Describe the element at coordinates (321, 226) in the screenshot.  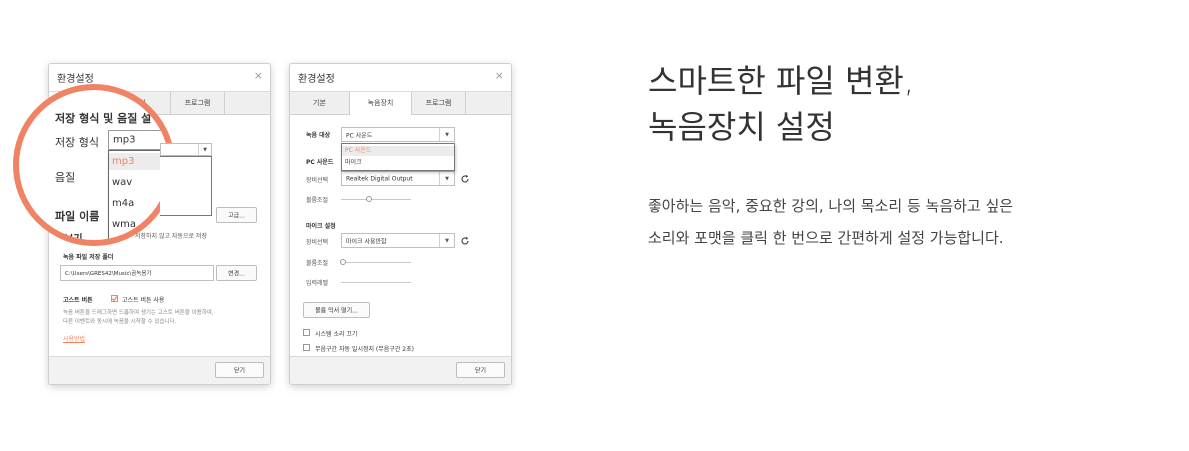
I see `mic-section: 마이크 설정` at that location.